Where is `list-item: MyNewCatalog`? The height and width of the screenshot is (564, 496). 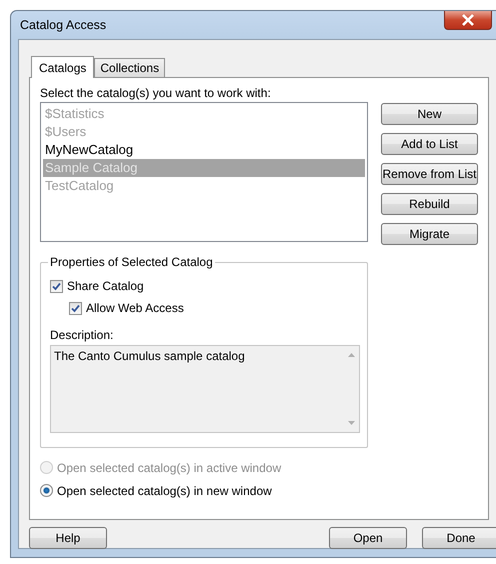 list-item: MyNewCatalog is located at coordinates (204, 150).